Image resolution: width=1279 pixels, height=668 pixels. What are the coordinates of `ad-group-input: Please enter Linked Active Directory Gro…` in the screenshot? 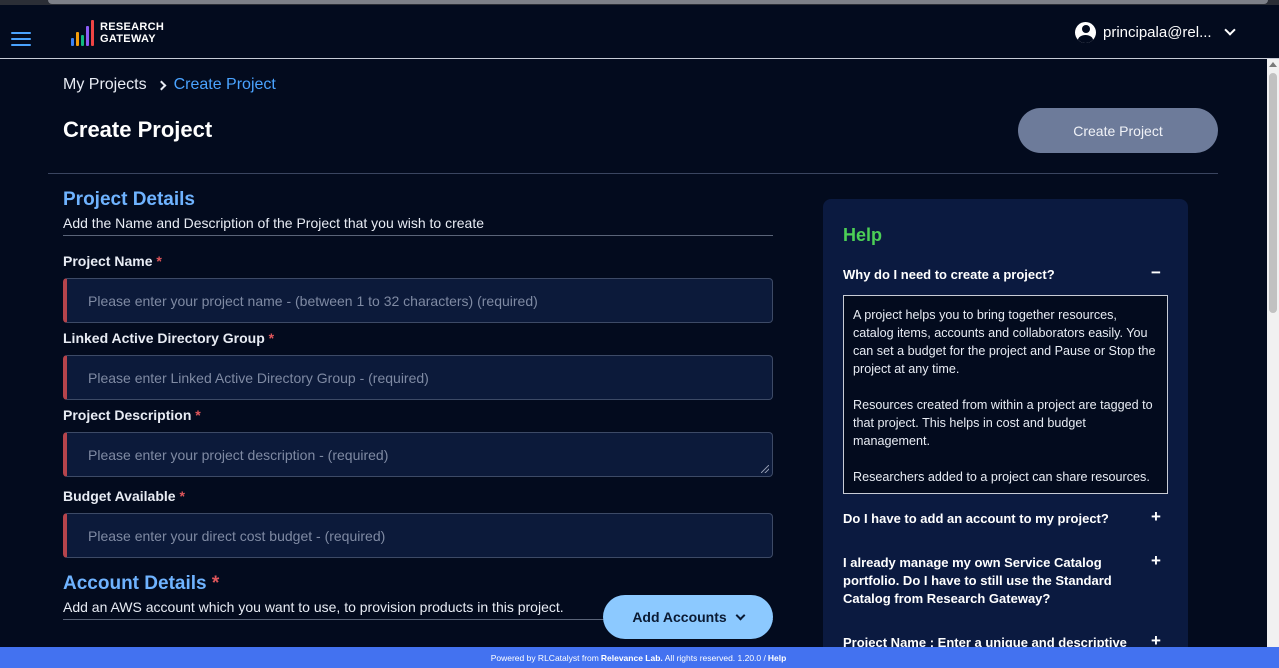 It's located at (418, 377).